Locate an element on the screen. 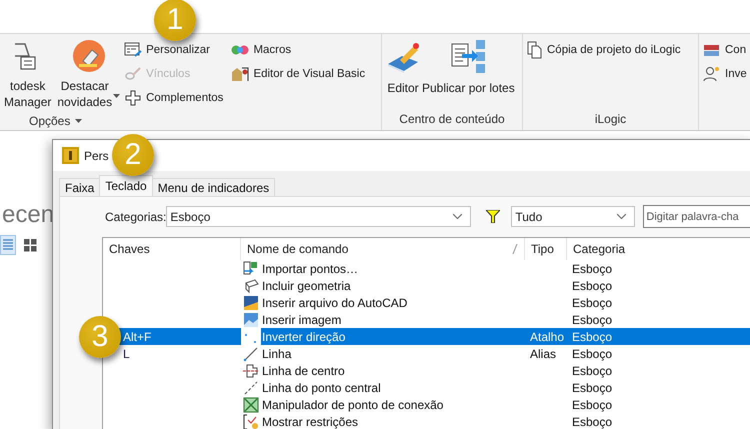 Image resolution: width=750 pixels, height=429 pixels. ribbon-small-button: Cópia de projeto do iLogic is located at coordinates (604, 50).